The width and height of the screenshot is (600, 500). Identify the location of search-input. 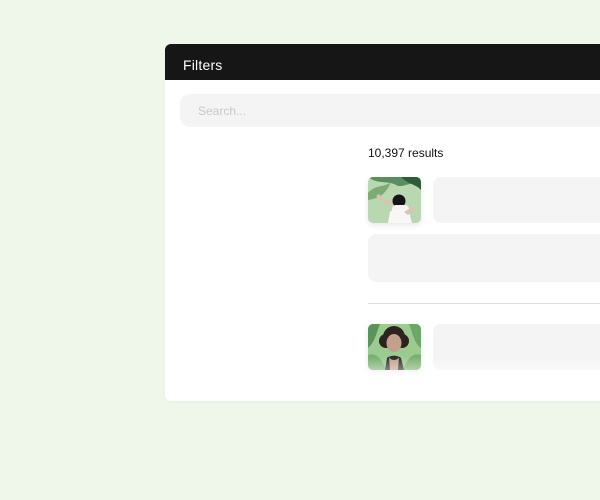
(390, 110).